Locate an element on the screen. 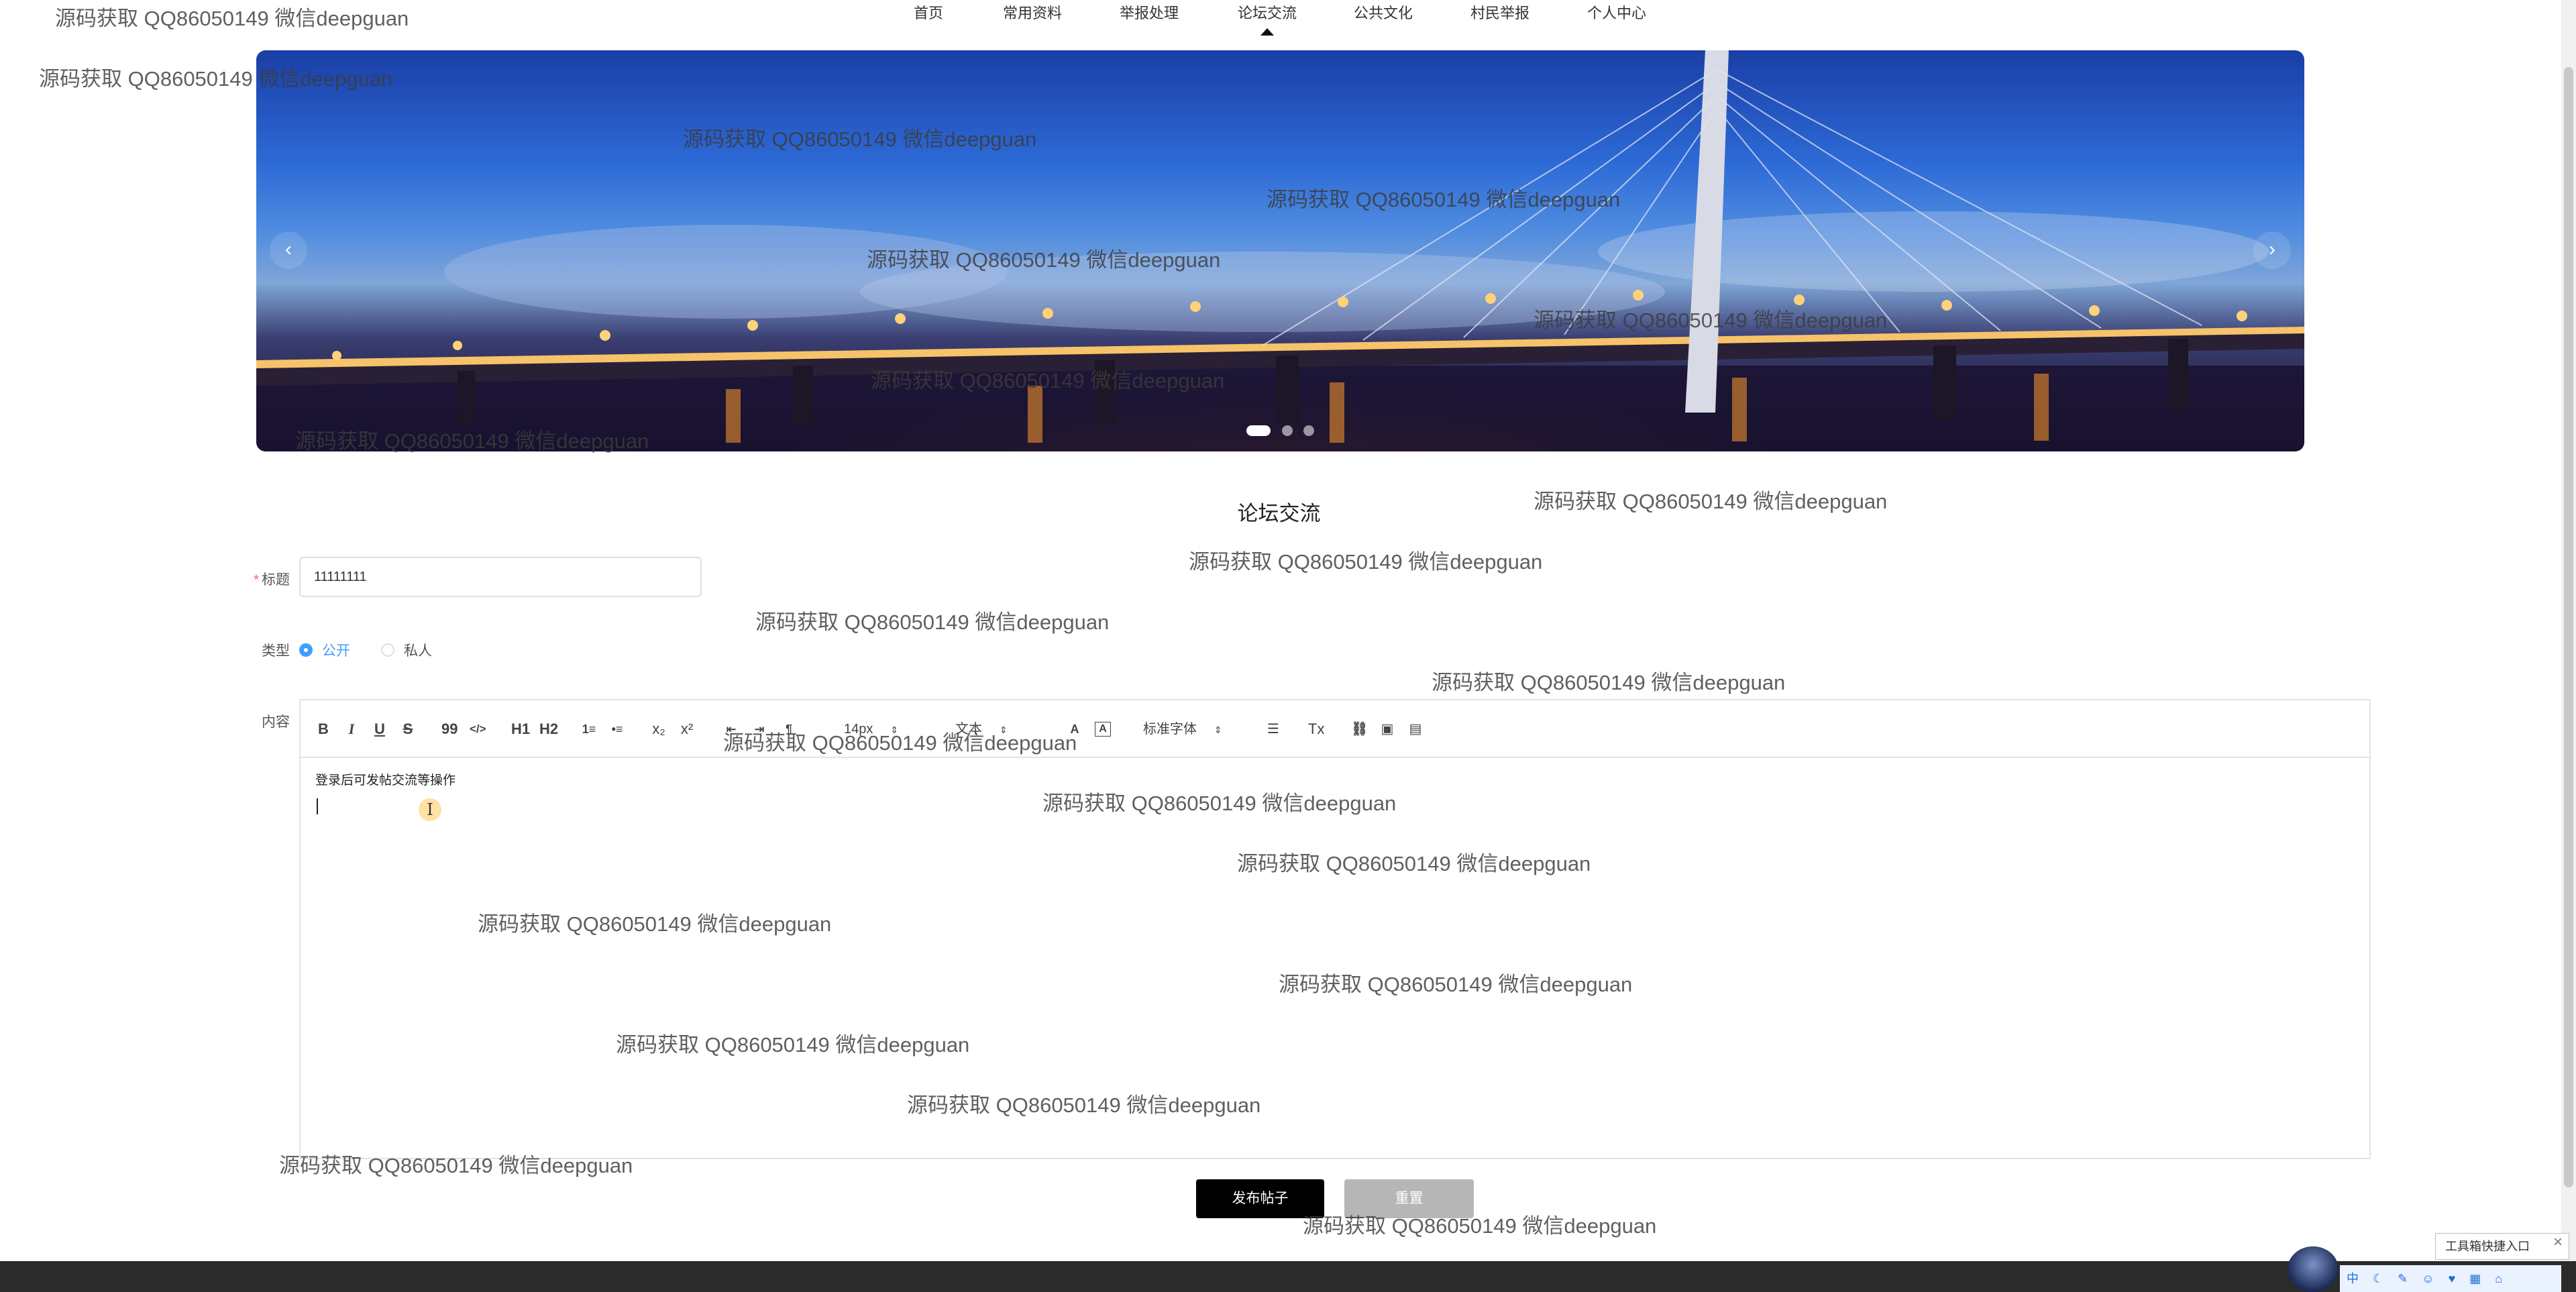 This screenshot has width=2576, height=1292. toolbox-widget: 工具箱快捷入口 × 中 ☾ ✎ ☺ ♥ ▦ ⌂ is located at coordinates (2428, 1262).